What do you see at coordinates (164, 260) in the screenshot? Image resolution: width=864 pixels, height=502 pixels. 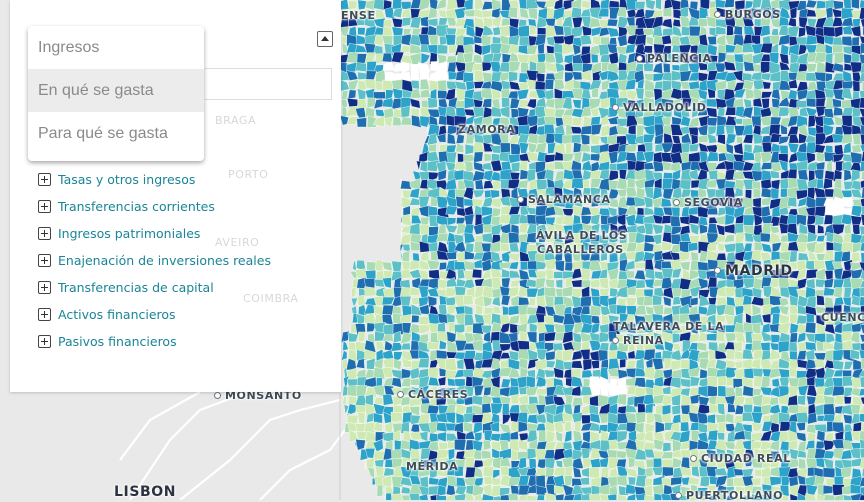 I see `tree-item-label: Enajenación de inversiones reales` at bounding box center [164, 260].